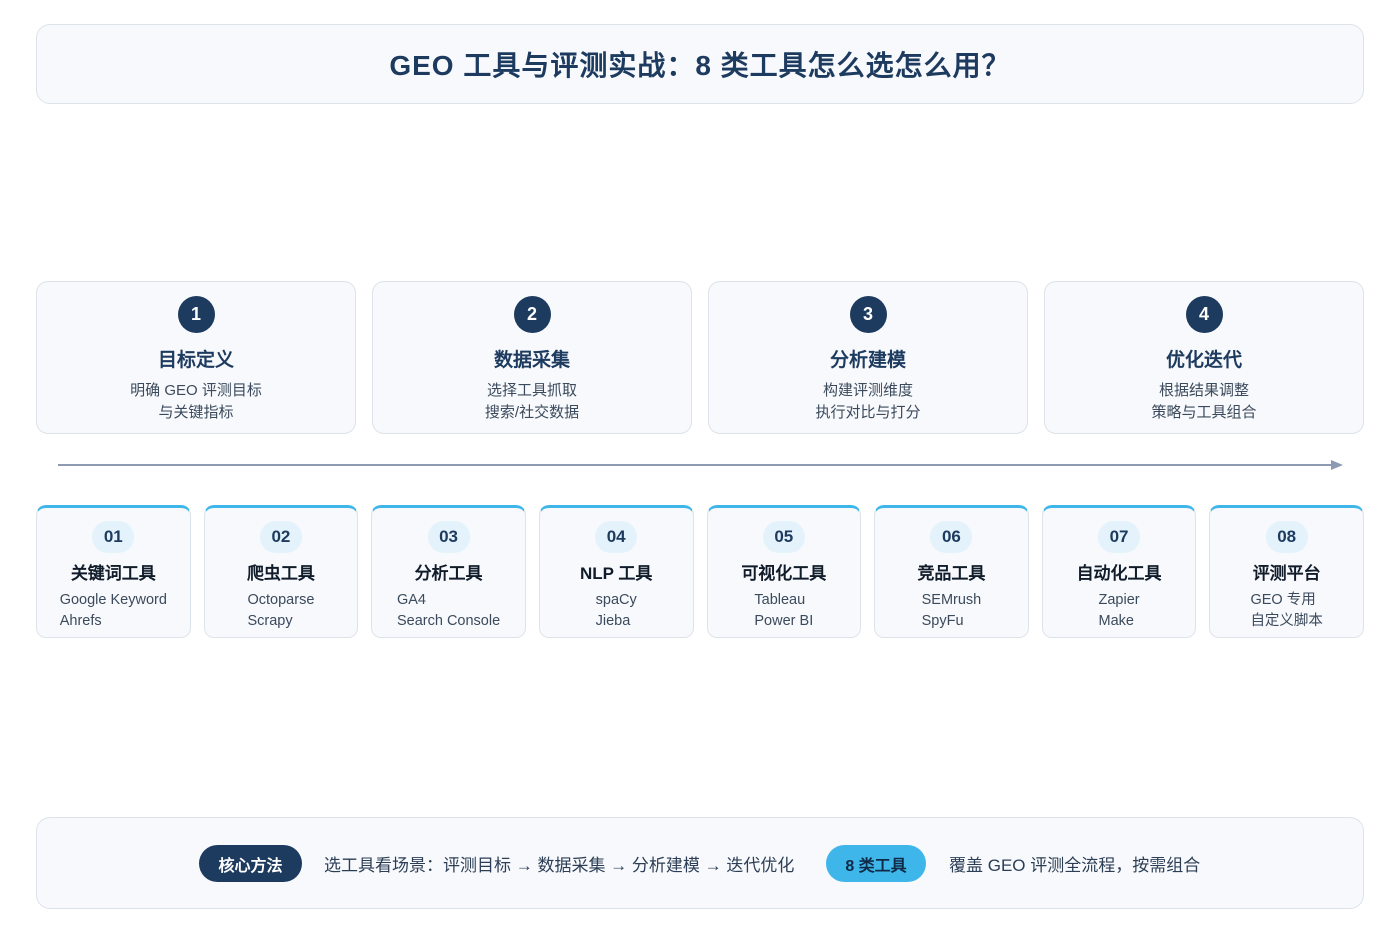 Image resolution: width=1400 pixels, height=933 pixels. I want to click on tool-card: 08 评测平台 GEO 专用 自定义脚本, so click(1286, 571).